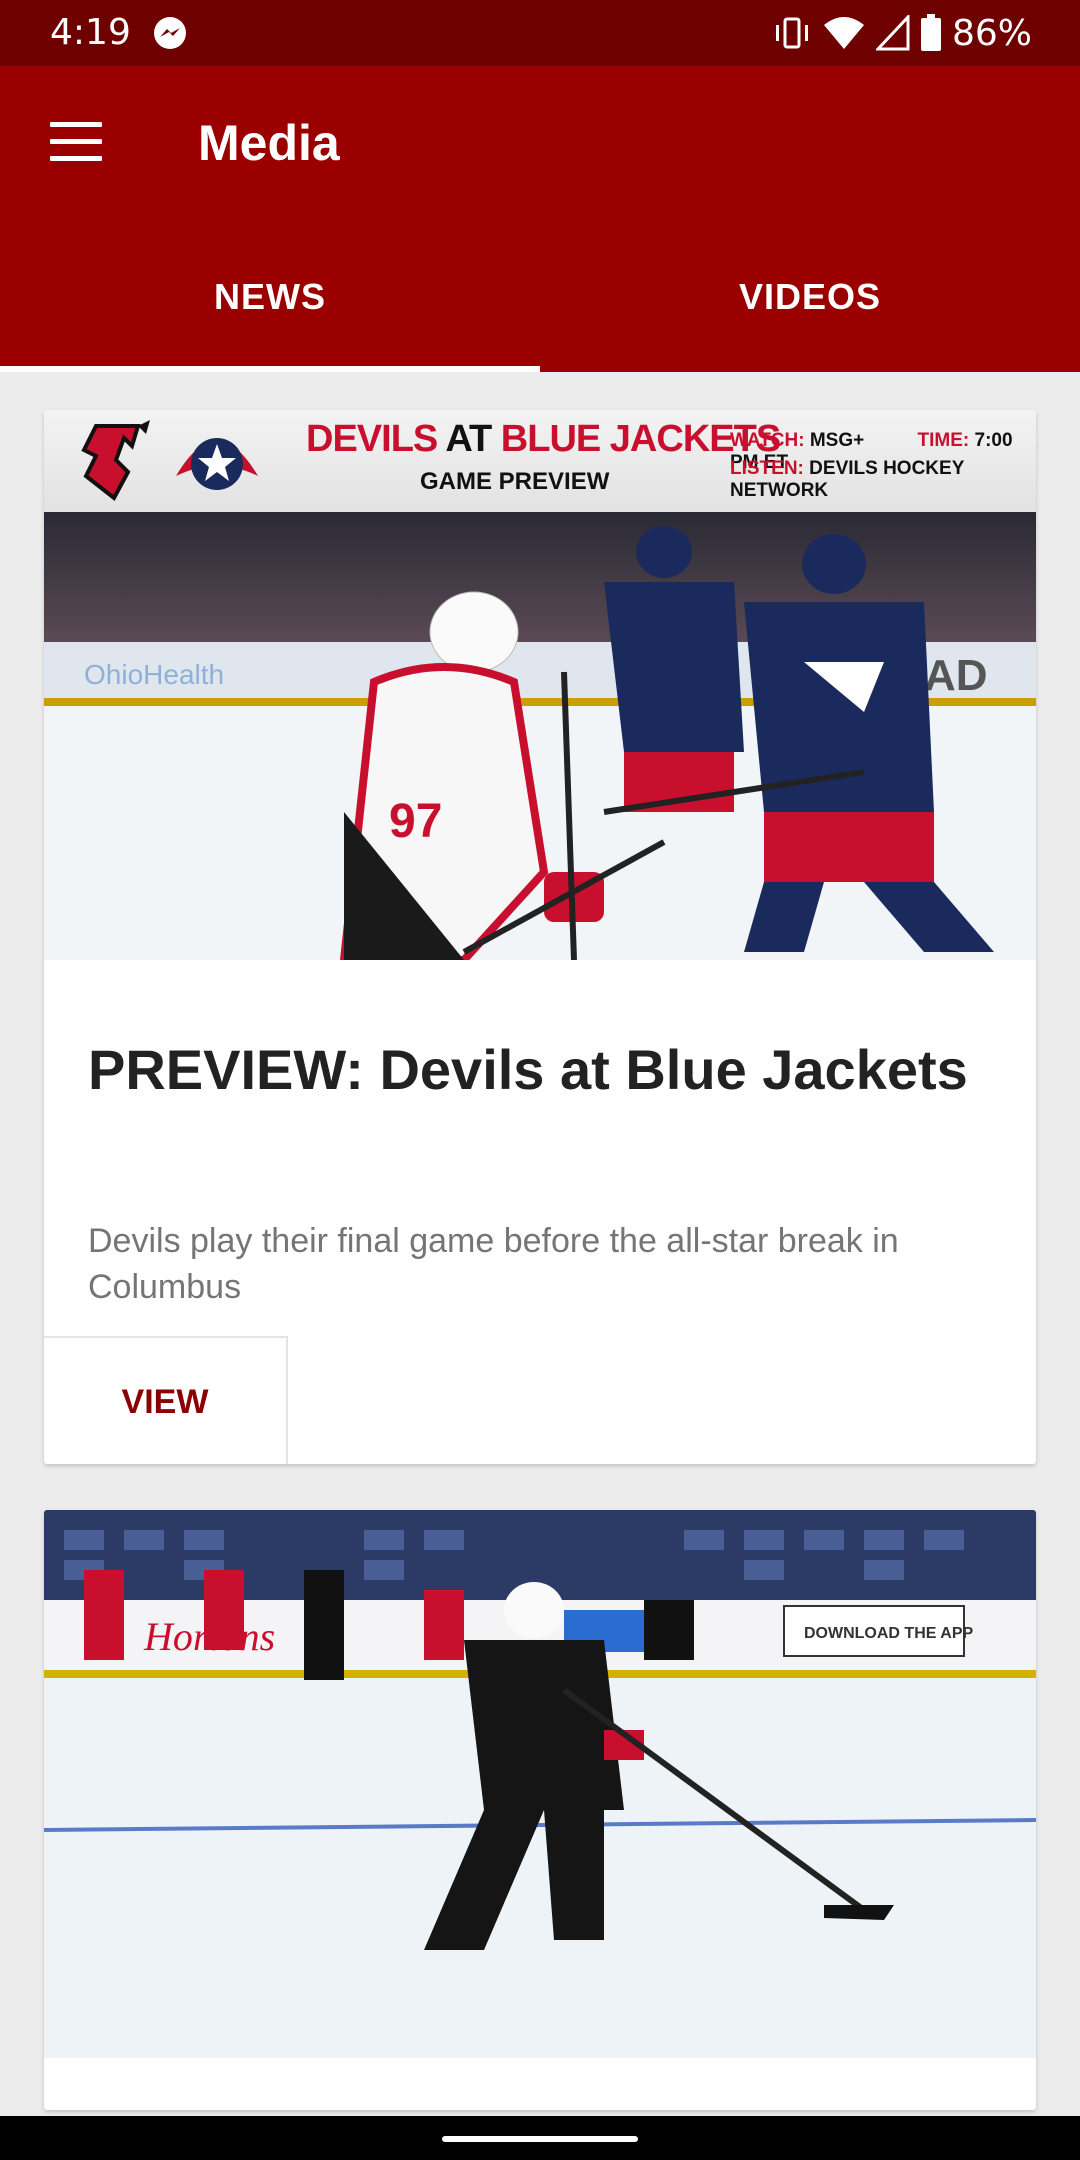 This screenshot has width=1080, height=2160. Describe the element at coordinates (270, 369) in the screenshot. I see `tab-indicator` at that location.